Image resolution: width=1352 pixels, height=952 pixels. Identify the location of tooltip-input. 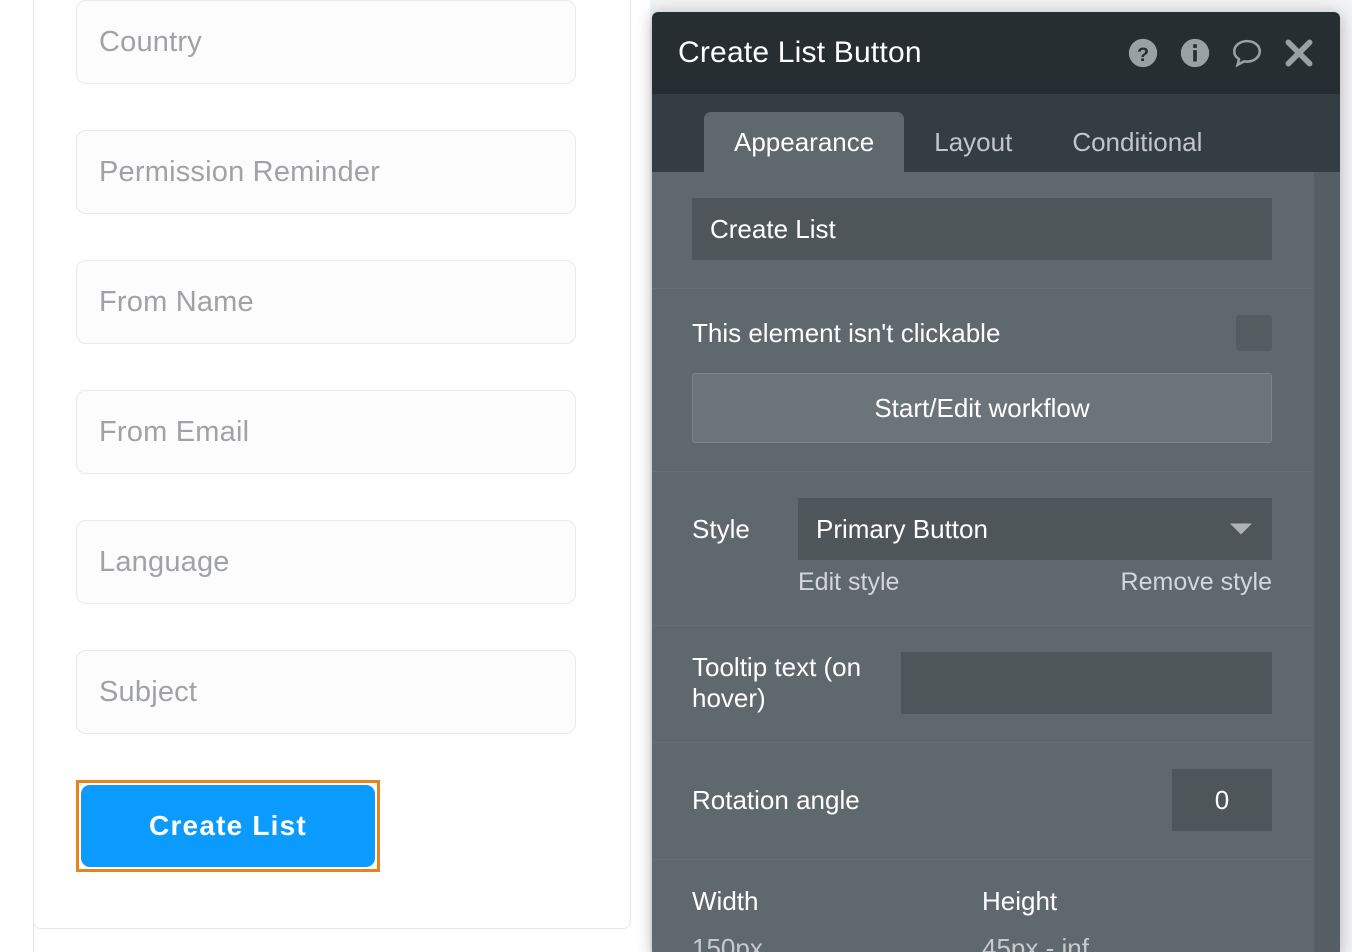
(1086, 683).